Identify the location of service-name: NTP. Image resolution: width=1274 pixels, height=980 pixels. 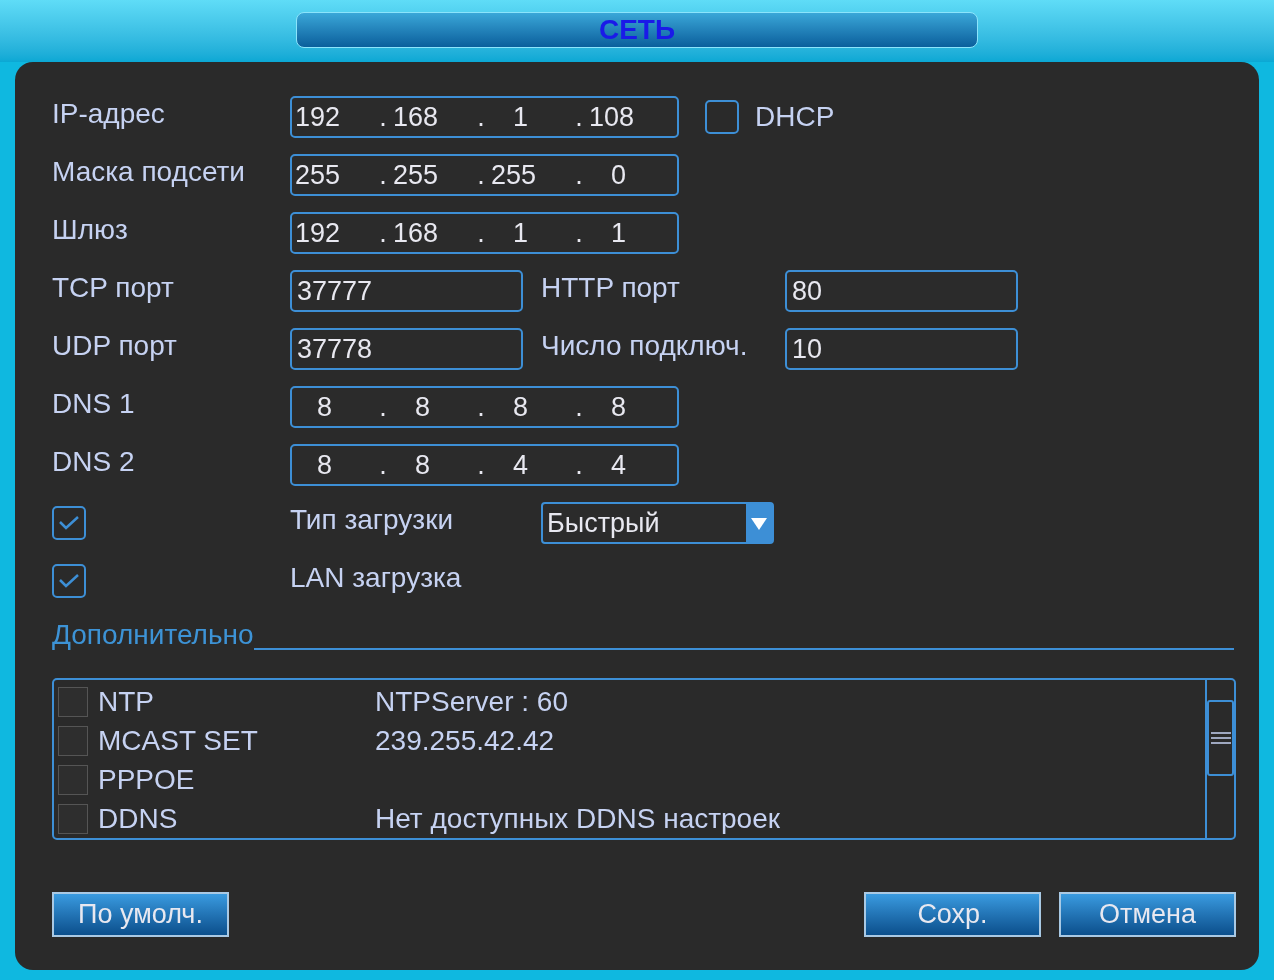
(126, 701).